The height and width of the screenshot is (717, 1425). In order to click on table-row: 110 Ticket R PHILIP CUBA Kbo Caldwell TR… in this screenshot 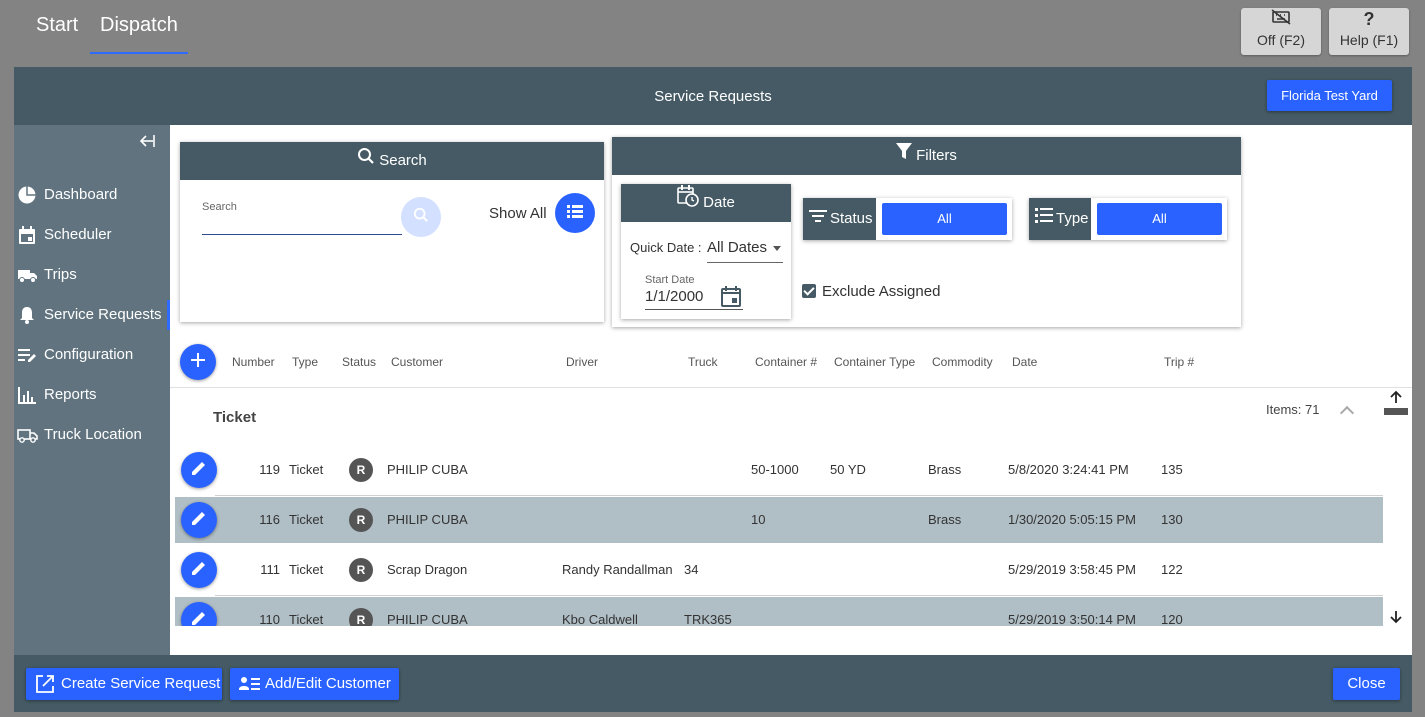, I will do `click(779, 611)`.